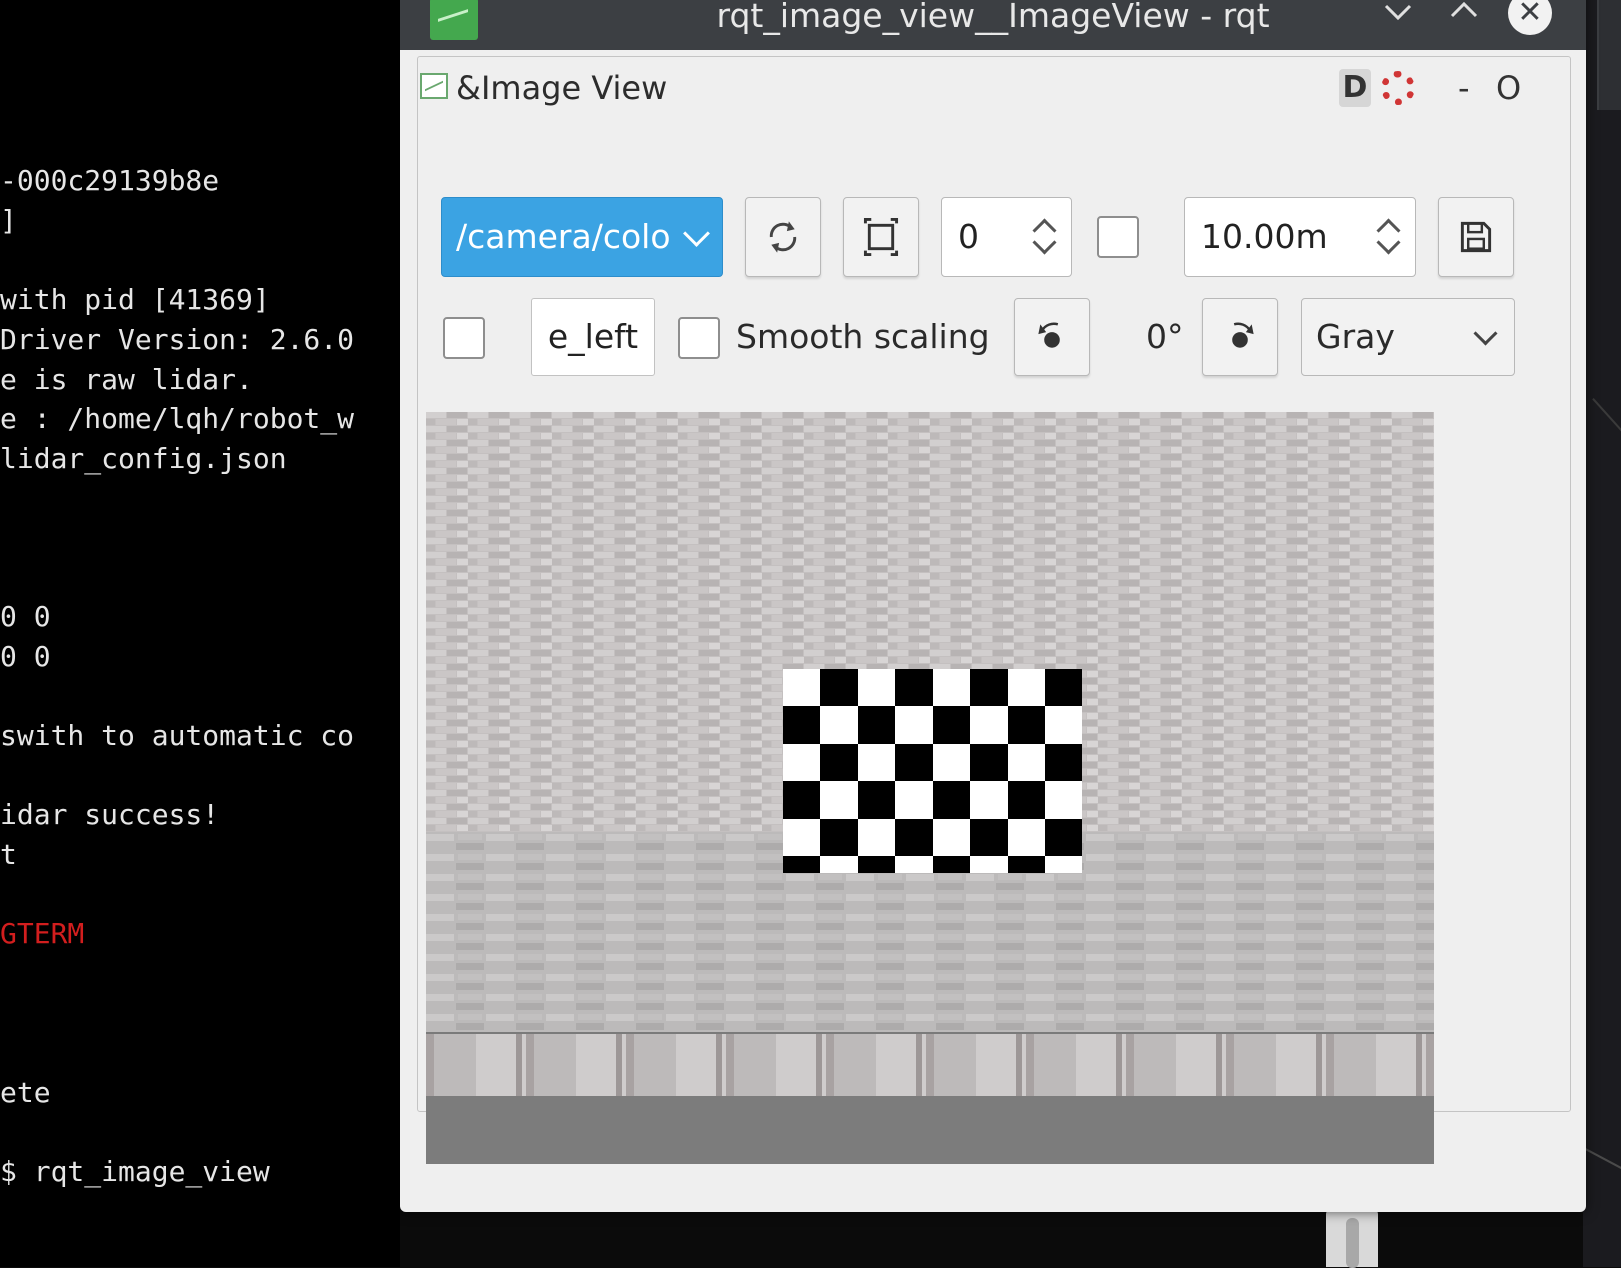 The height and width of the screenshot is (1268, 1621). I want to click on background-line, so click(1606, 421).